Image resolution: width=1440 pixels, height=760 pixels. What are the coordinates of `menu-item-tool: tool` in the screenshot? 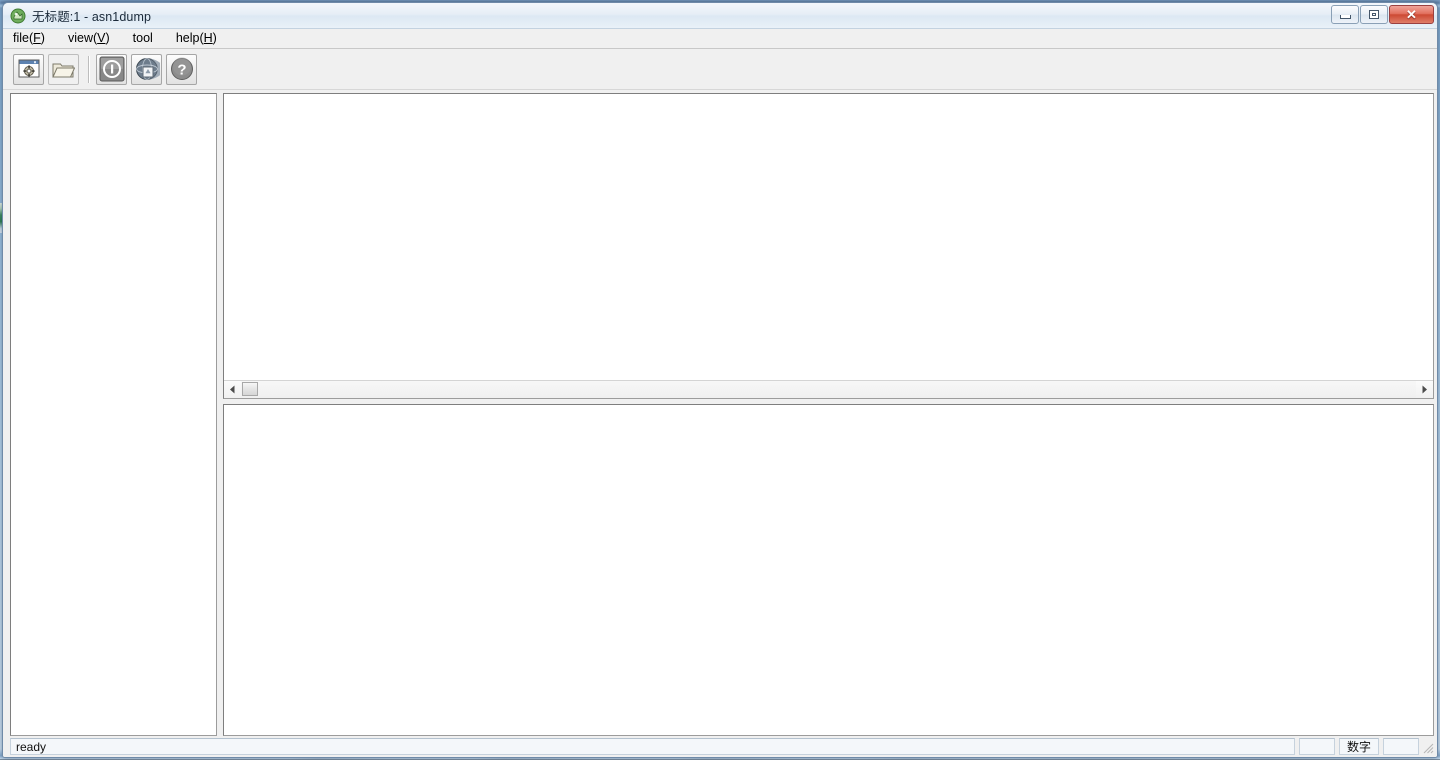 It's located at (147, 38).